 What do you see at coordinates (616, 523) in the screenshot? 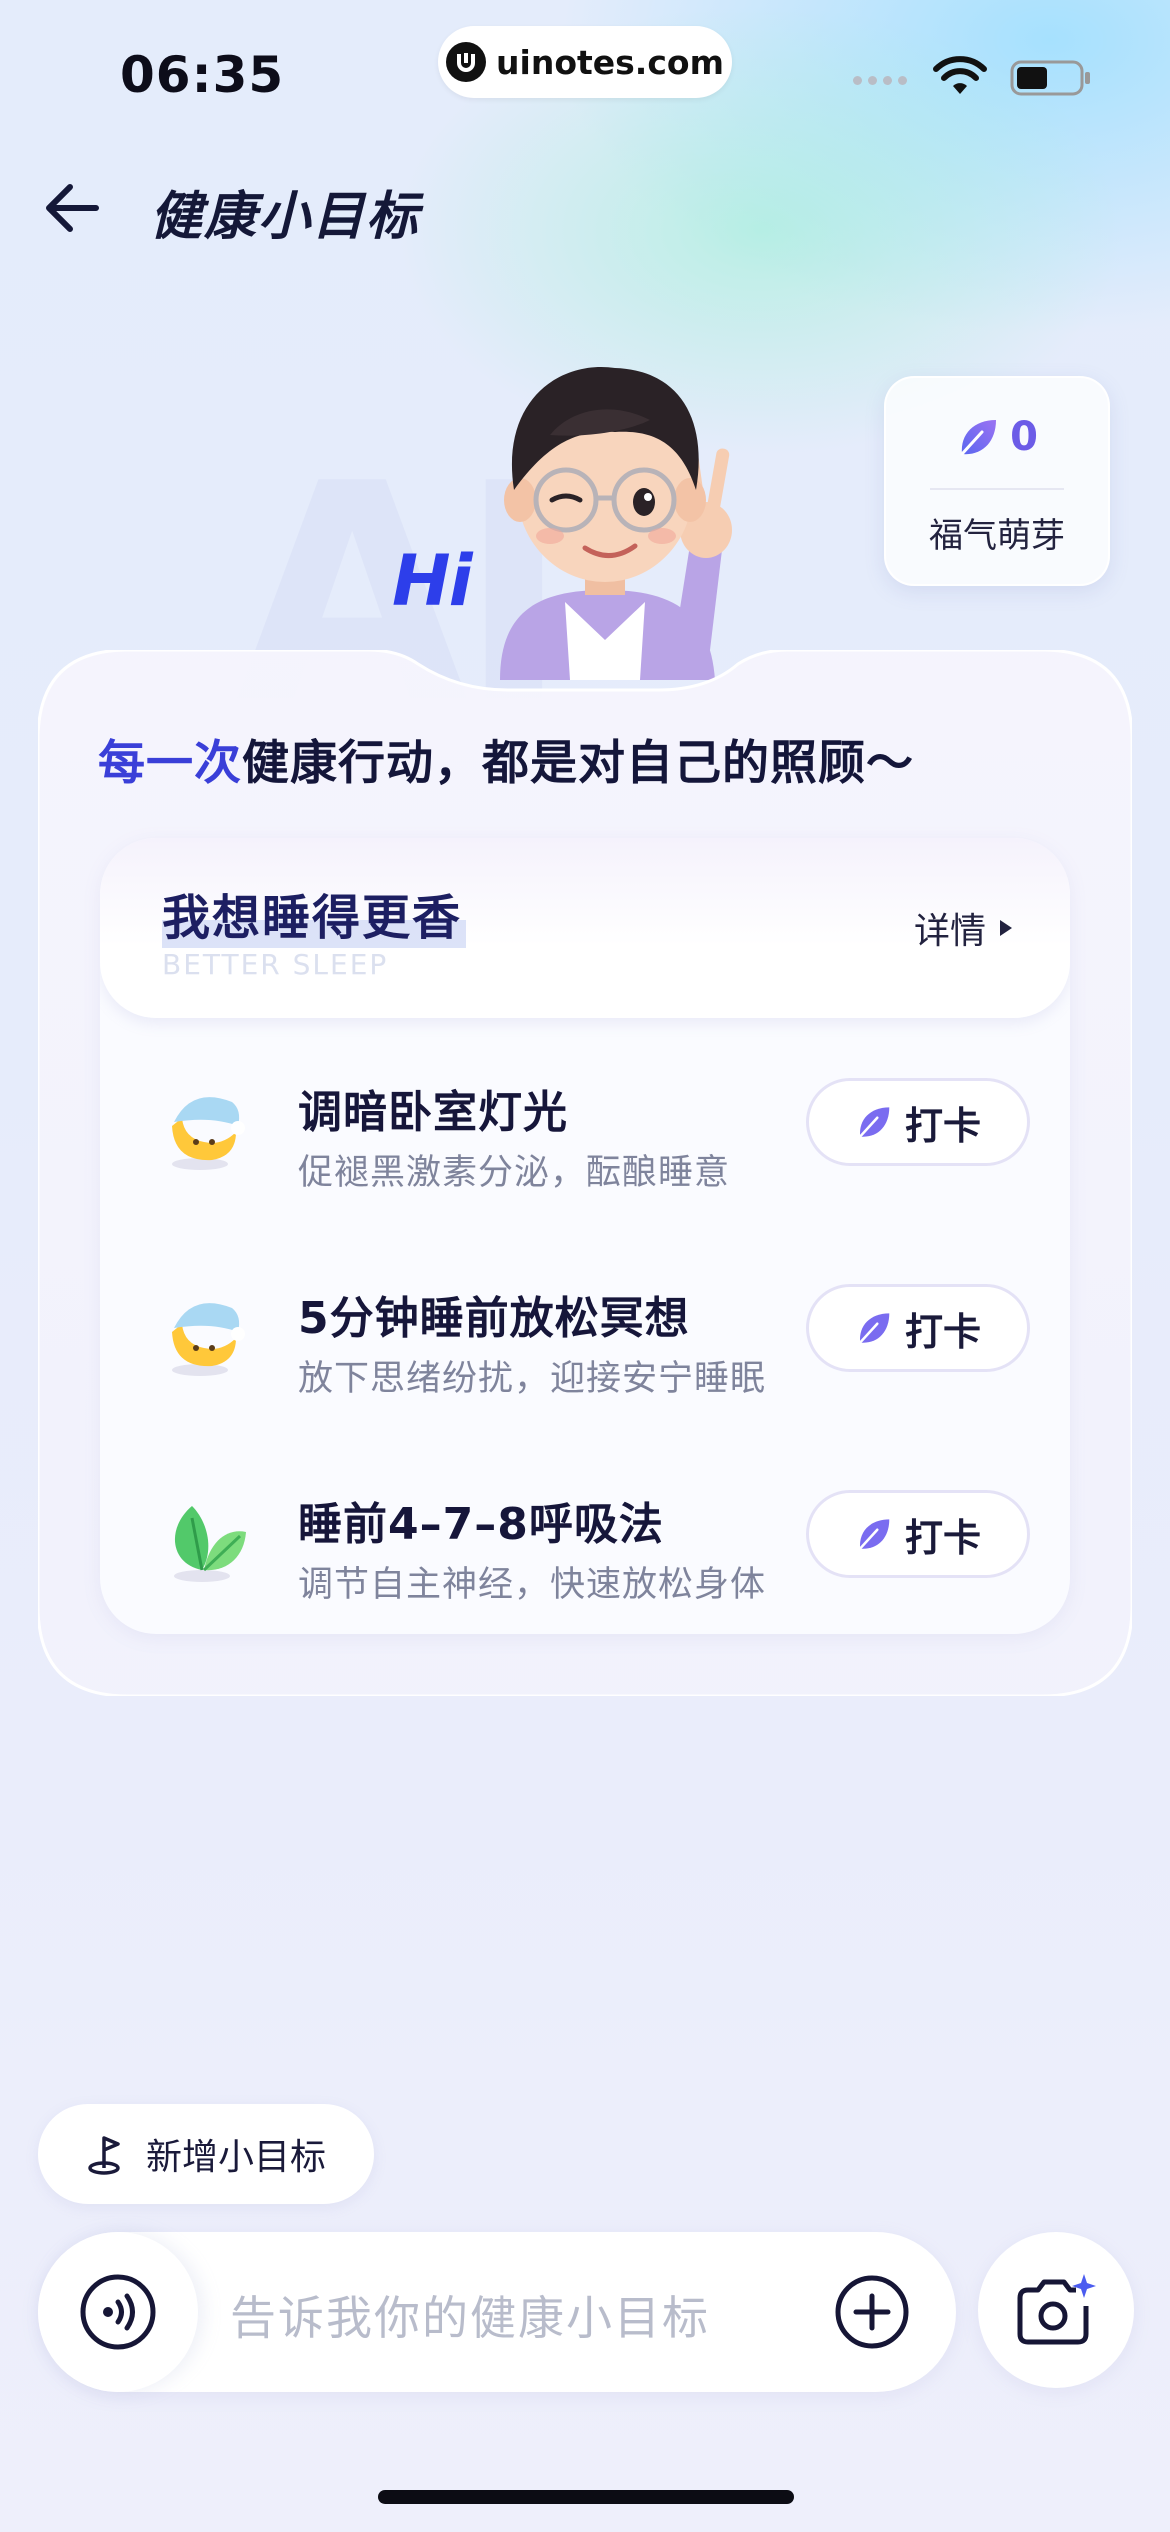
I see `avatar-illustration` at bounding box center [616, 523].